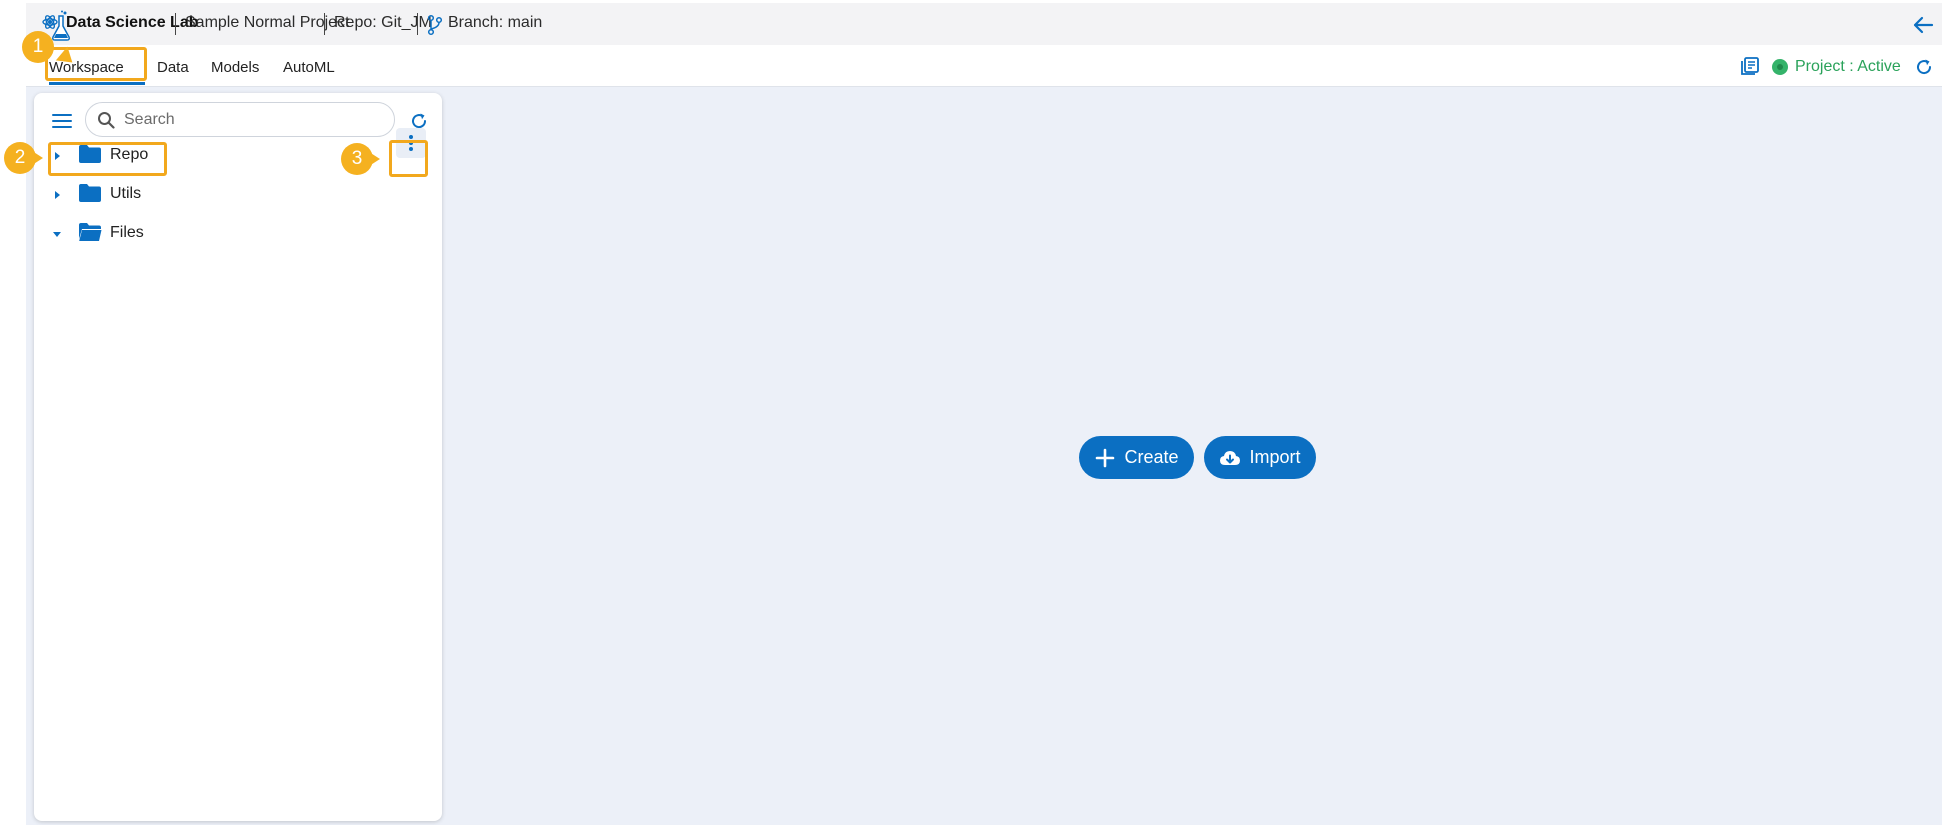 Image resolution: width=1942 pixels, height=825 pixels. Describe the element at coordinates (238, 234) in the screenshot. I see `tree-item-files: Files` at that location.